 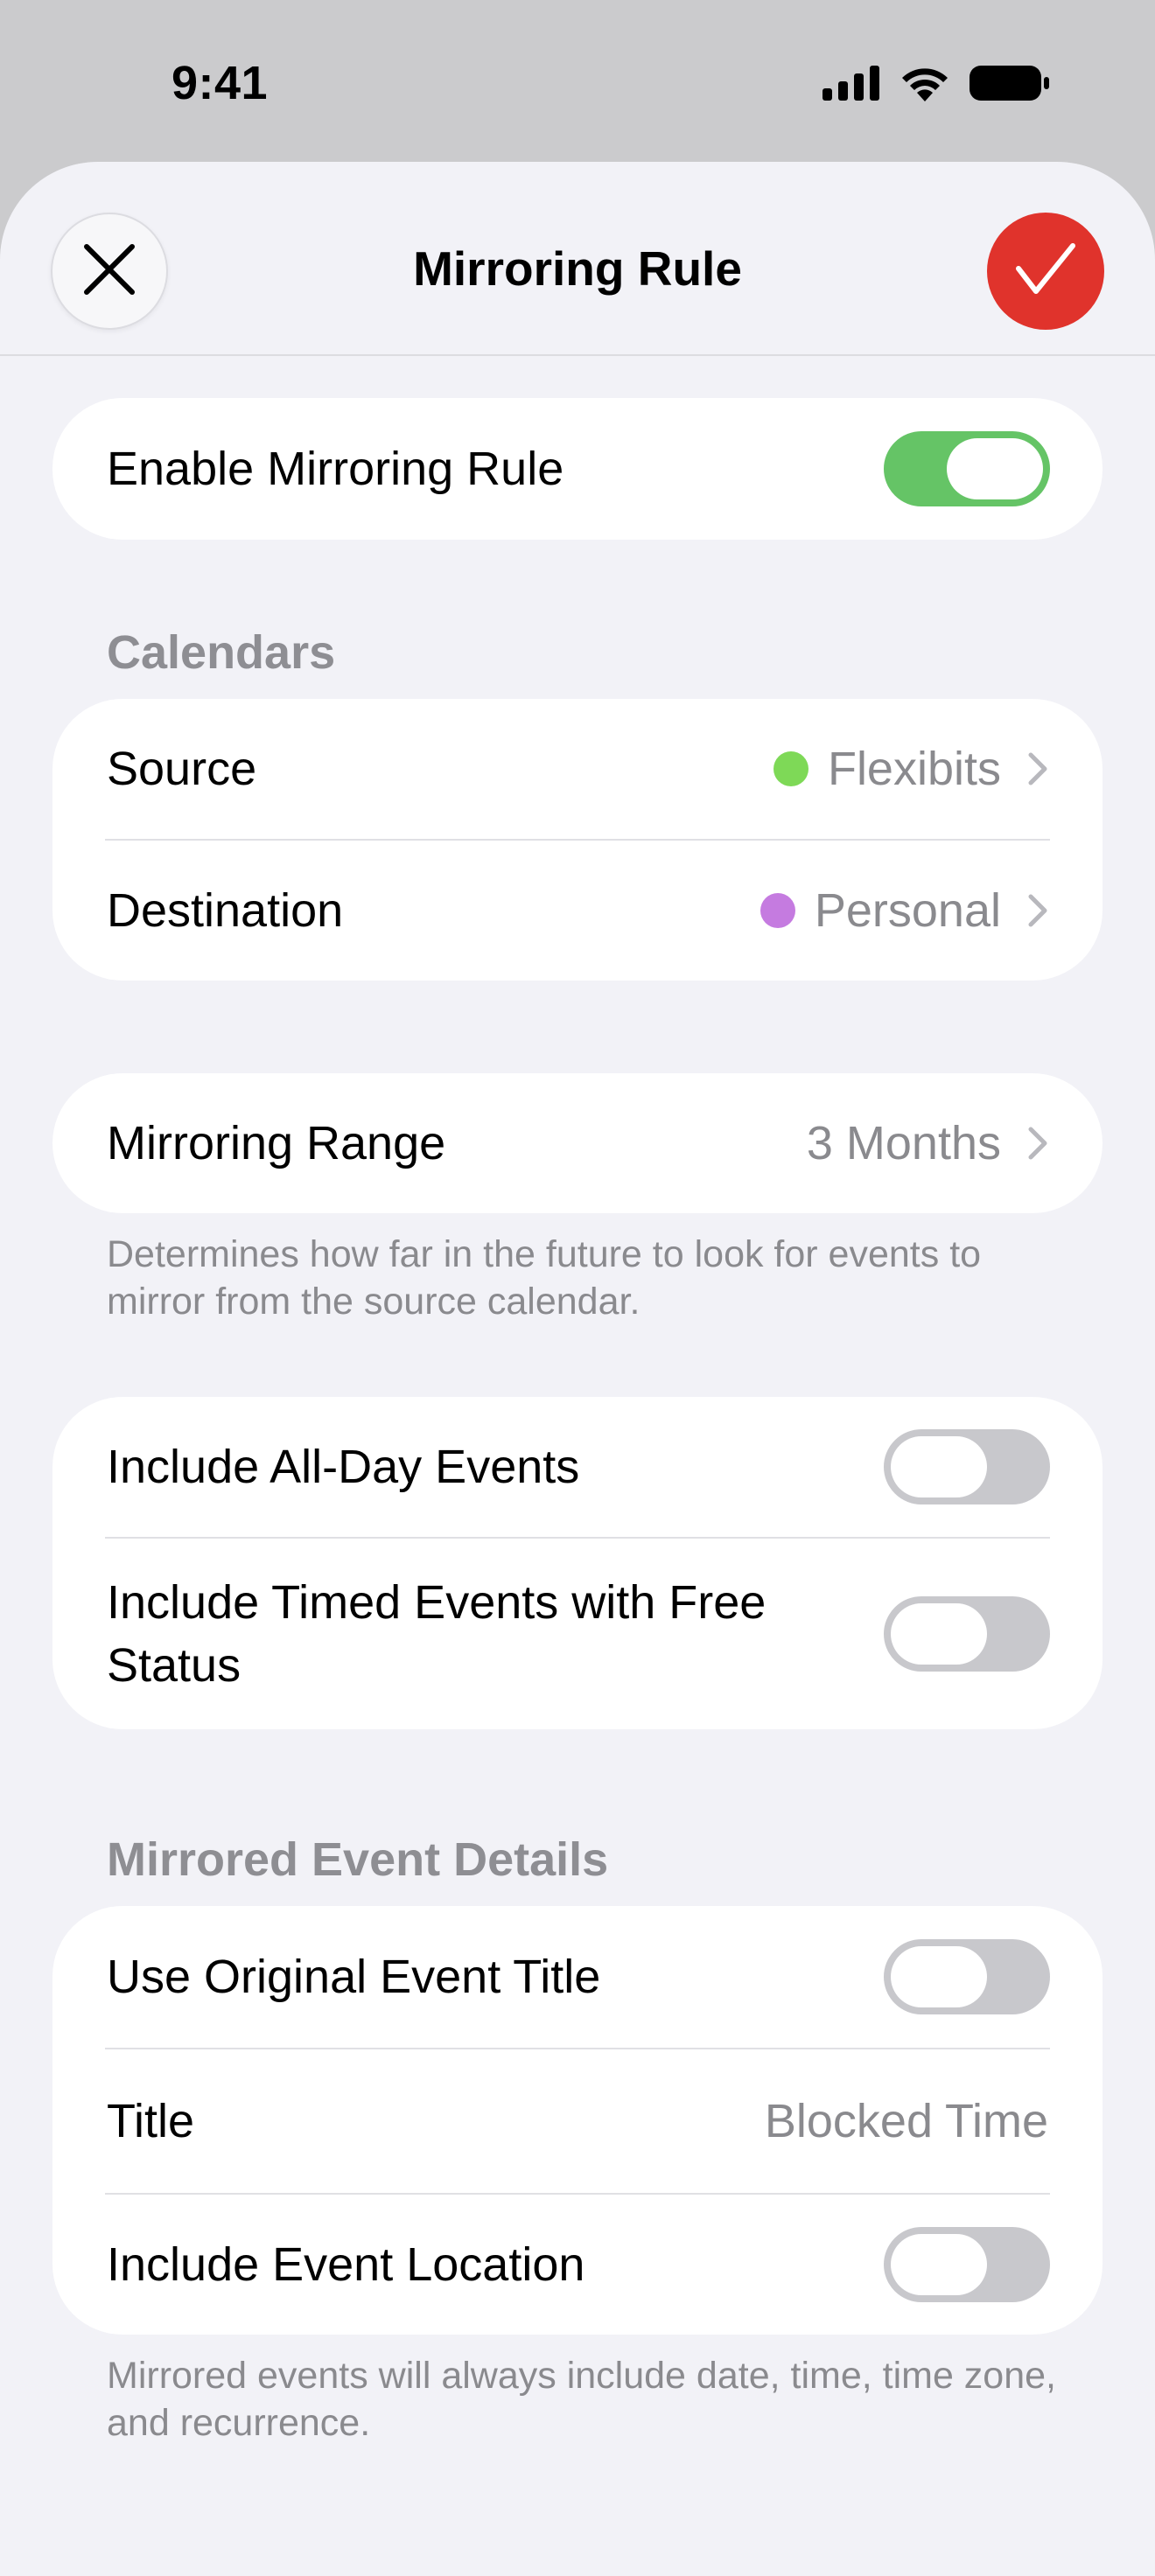 I want to click on mirrored-event-details-header: Mirrored Event Details, so click(x=358, y=1860).